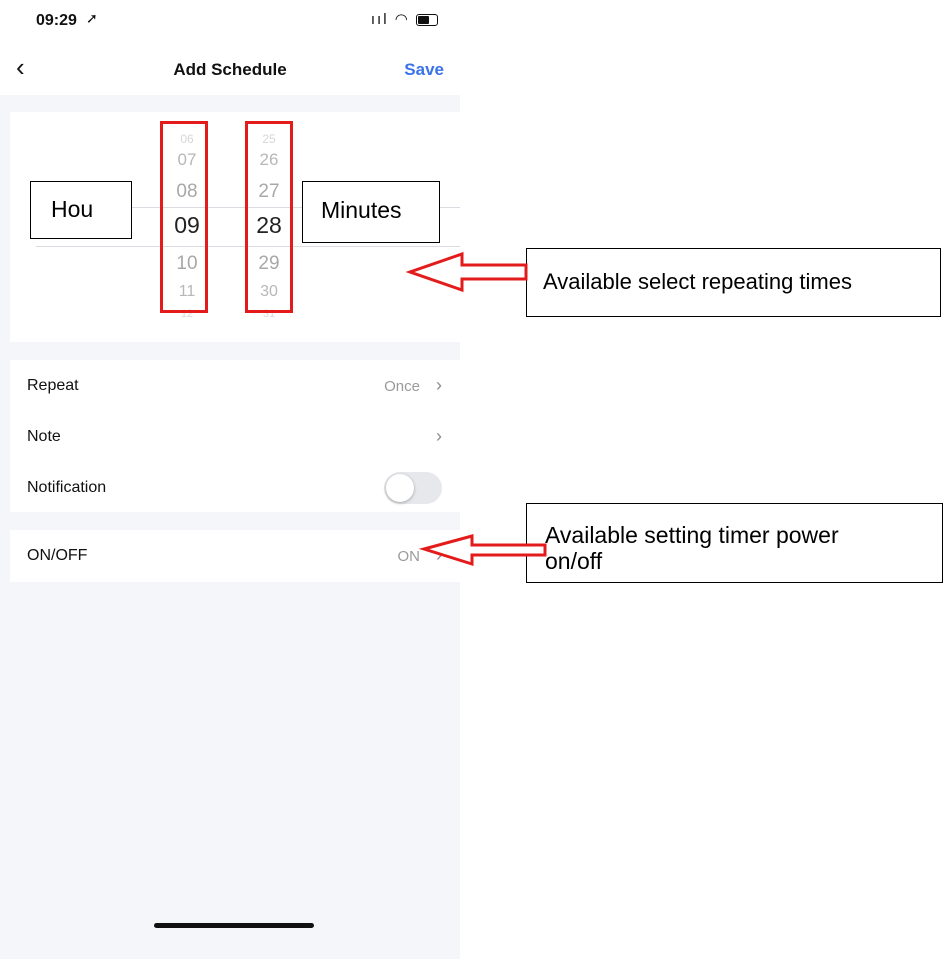  Describe the element at coordinates (476, 409) in the screenshot. I see `callout-arrows` at that location.